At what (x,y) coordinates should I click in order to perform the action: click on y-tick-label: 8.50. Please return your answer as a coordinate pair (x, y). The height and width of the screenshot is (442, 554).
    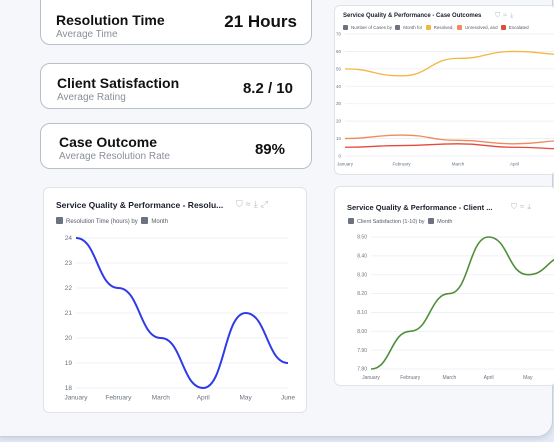
    Looking at the image, I should click on (362, 238).